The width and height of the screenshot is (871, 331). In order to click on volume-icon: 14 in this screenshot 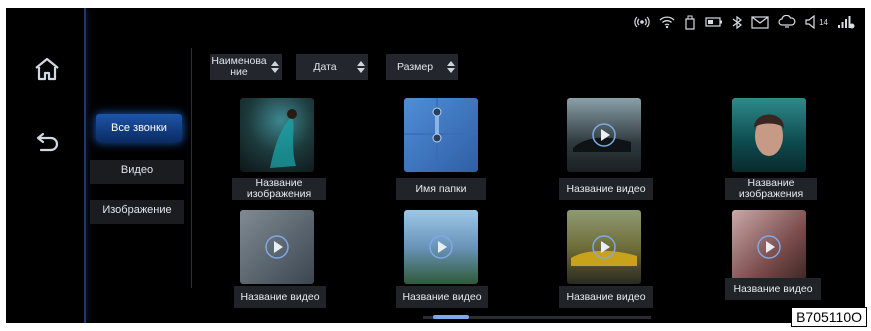, I will do `click(816, 22)`.